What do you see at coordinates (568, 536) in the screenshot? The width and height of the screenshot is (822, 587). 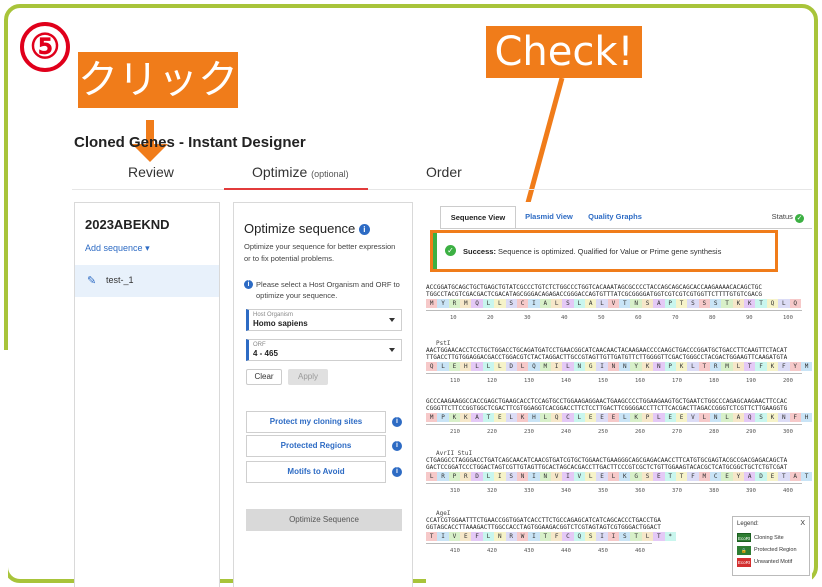 I see `amino-acid: C` at bounding box center [568, 536].